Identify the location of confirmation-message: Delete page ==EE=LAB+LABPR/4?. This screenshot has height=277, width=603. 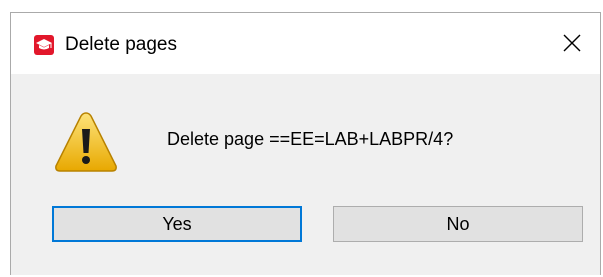
(310, 139).